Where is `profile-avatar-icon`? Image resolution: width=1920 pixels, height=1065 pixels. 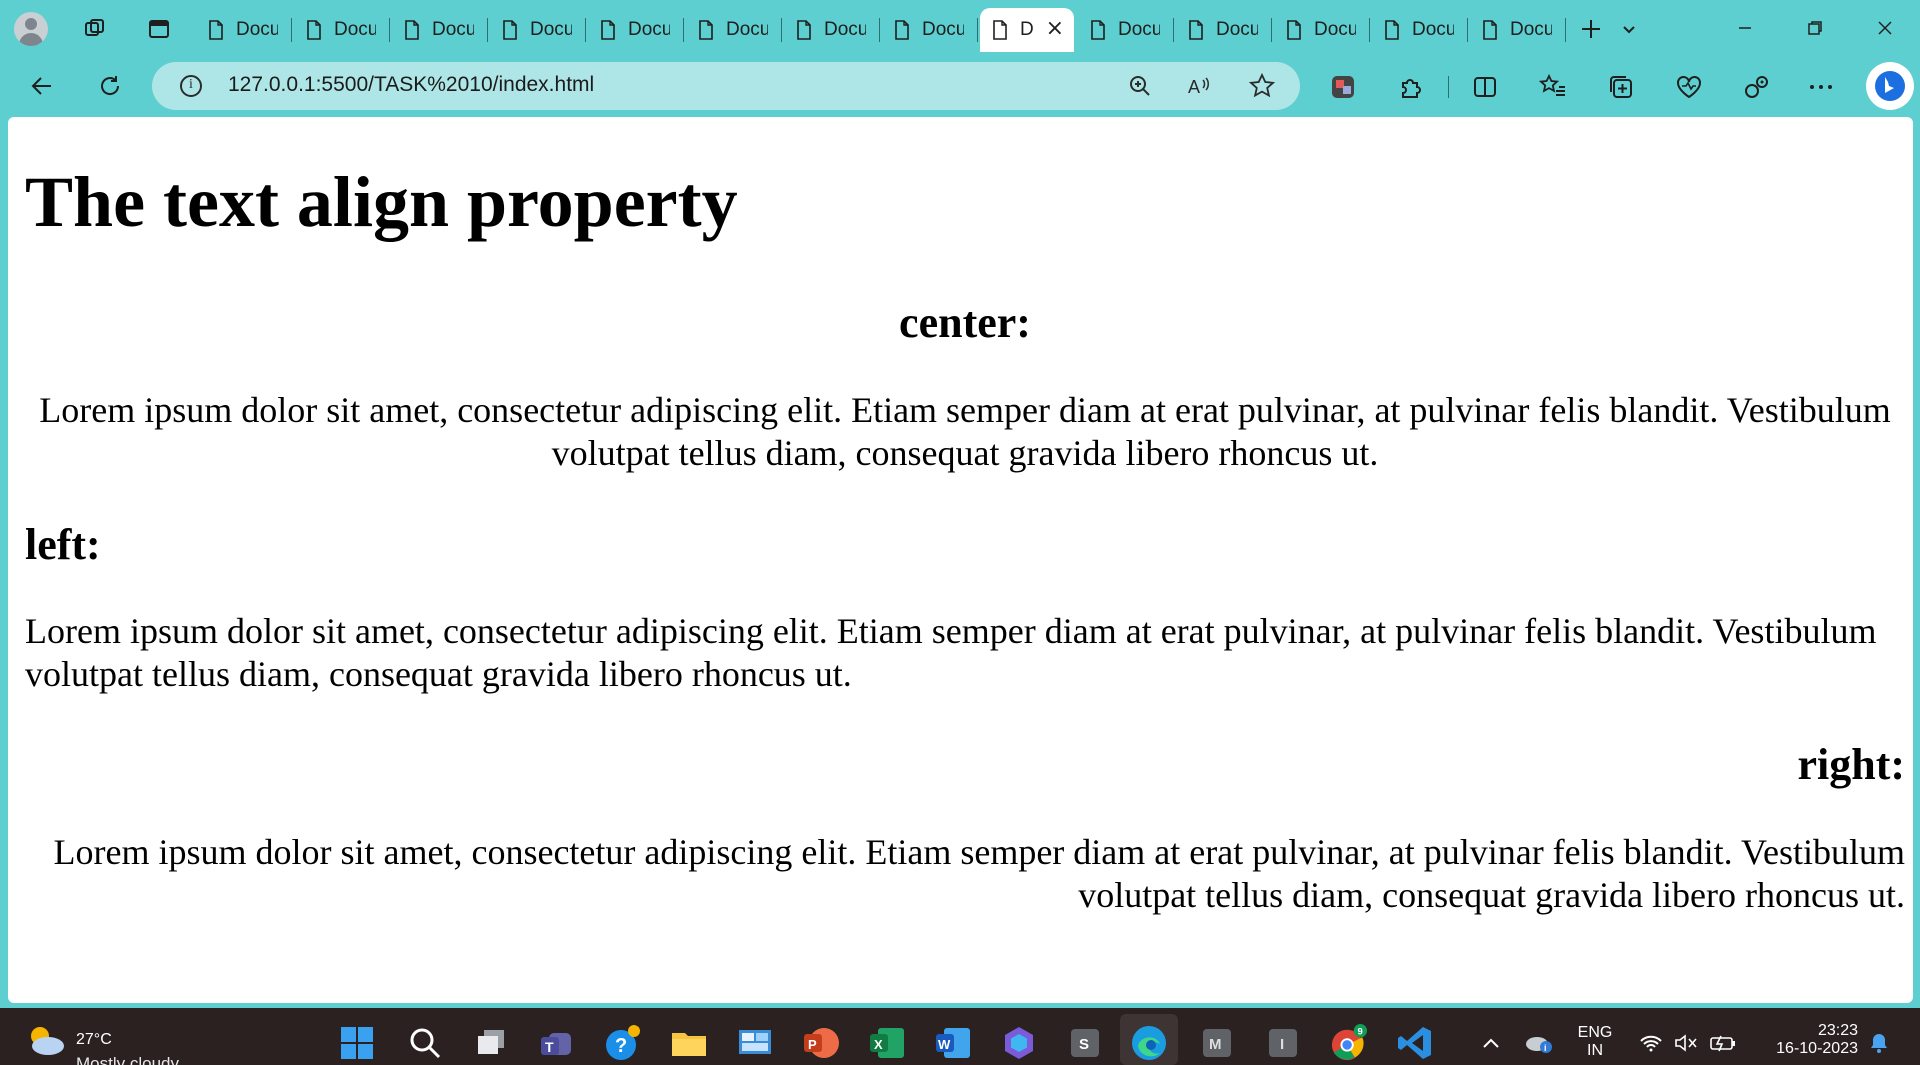 profile-avatar-icon is located at coordinates (31, 29).